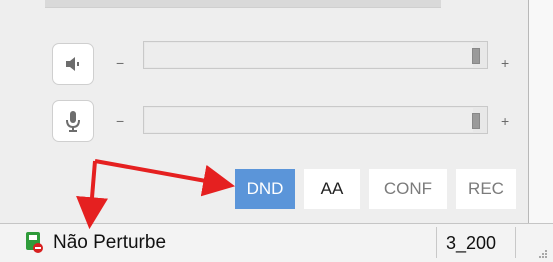 The width and height of the screenshot is (553, 262). What do you see at coordinates (476, 121) in the screenshot?
I see `microphone-volume-thumb` at bounding box center [476, 121].